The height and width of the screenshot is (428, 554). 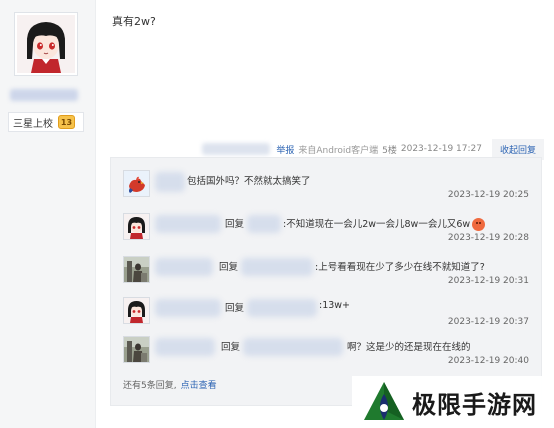 I want to click on post-source: 来自Android客户端, so click(x=338, y=150).